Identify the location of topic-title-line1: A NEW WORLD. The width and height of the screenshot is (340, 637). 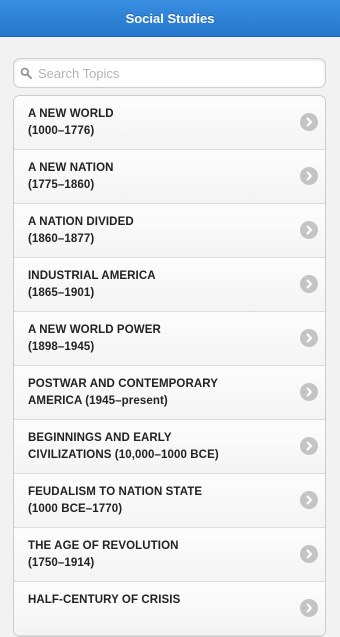
(71, 114).